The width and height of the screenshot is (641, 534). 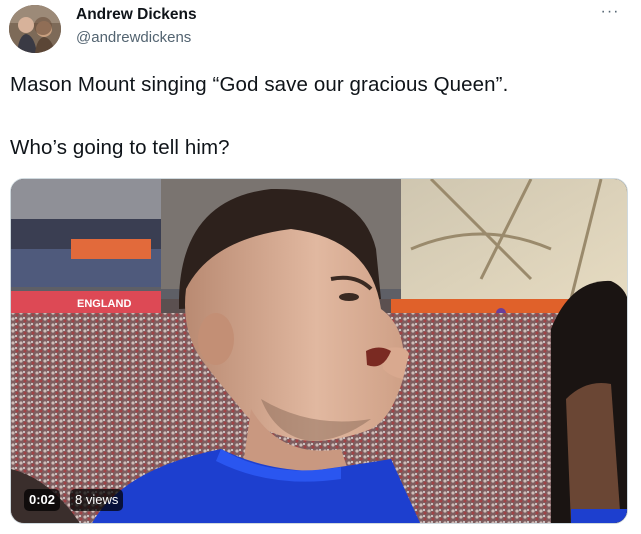 What do you see at coordinates (97, 500) in the screenshot?
I see `video-view-count: 8 views` at bounding box center [97, 500].